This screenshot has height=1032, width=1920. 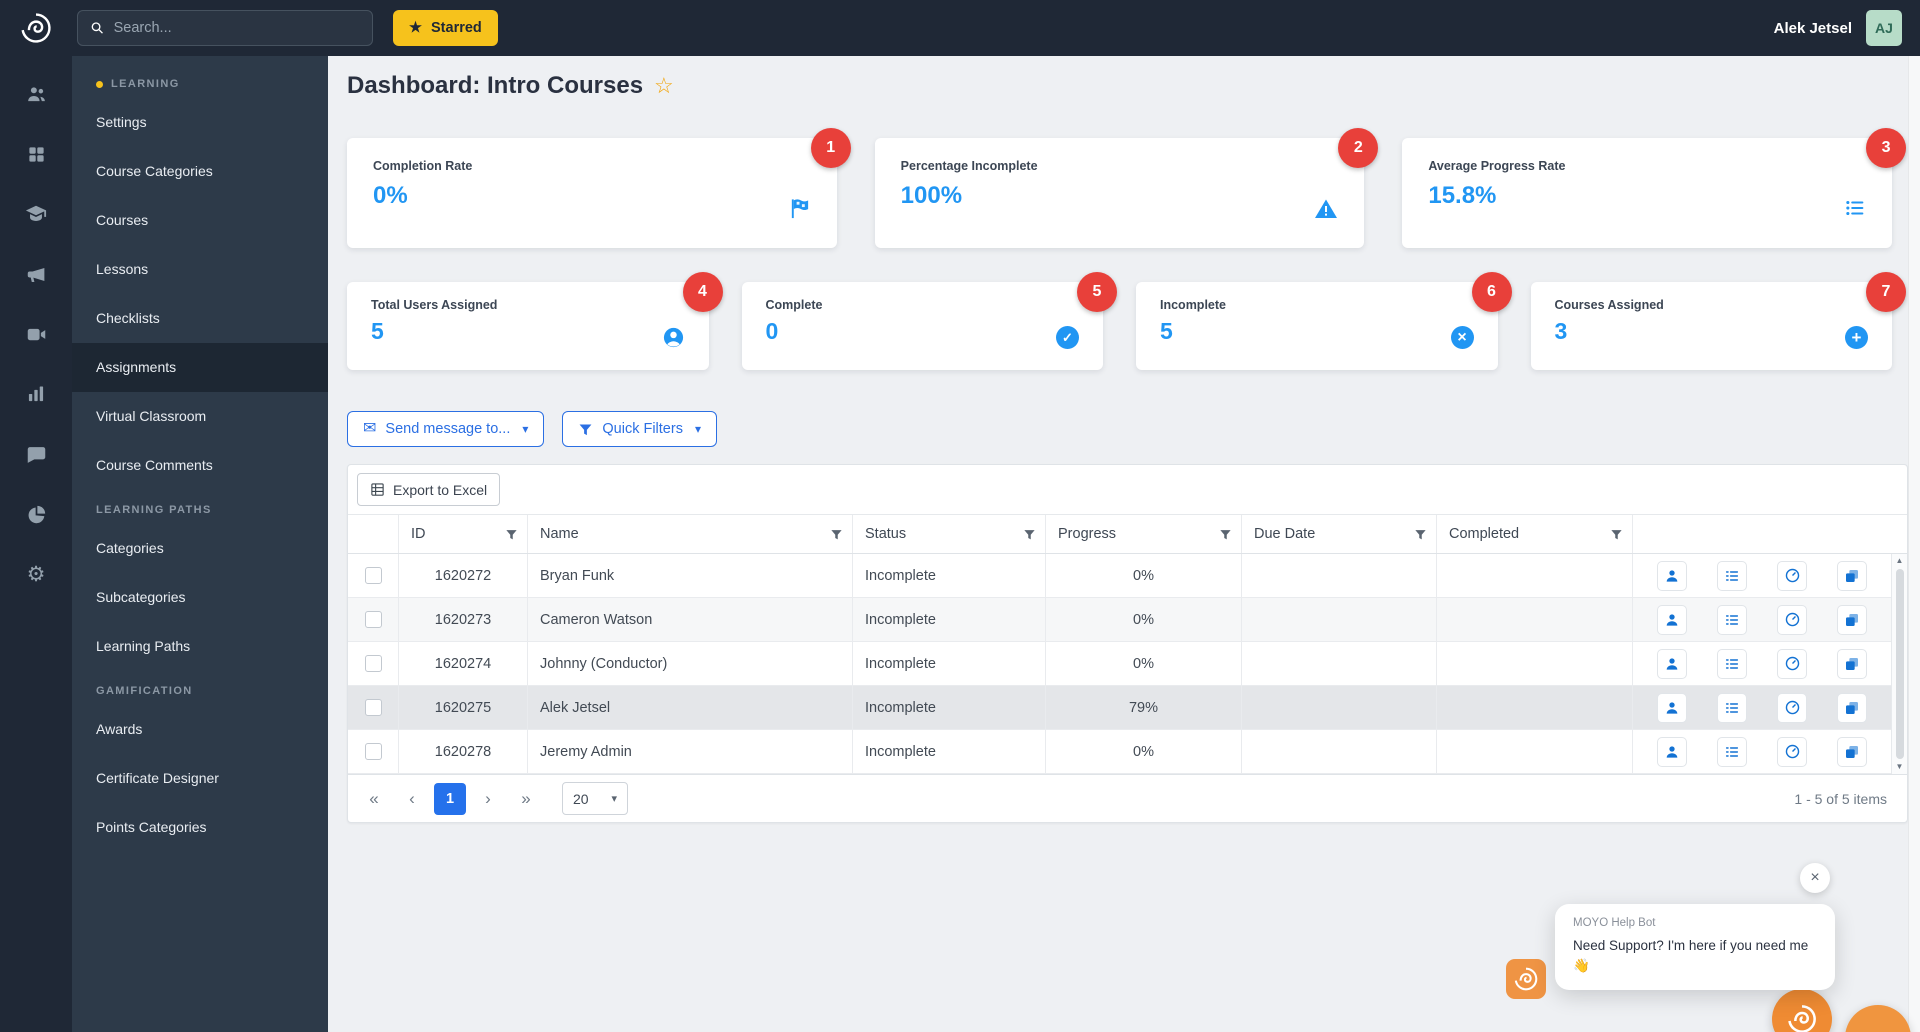 I want to click on rail-item-reports, so click(x=36, y=394).